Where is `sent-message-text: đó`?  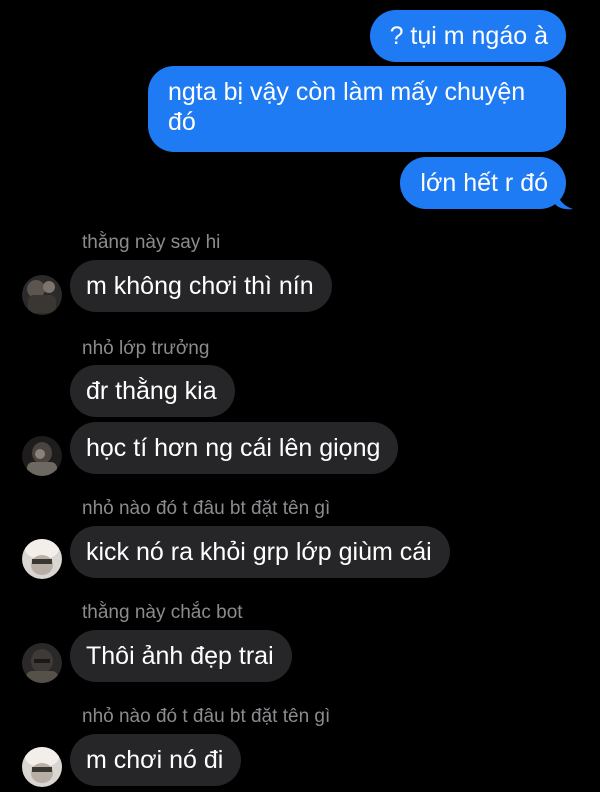
sent-message-text: đó is located at coordinates (182, 122).